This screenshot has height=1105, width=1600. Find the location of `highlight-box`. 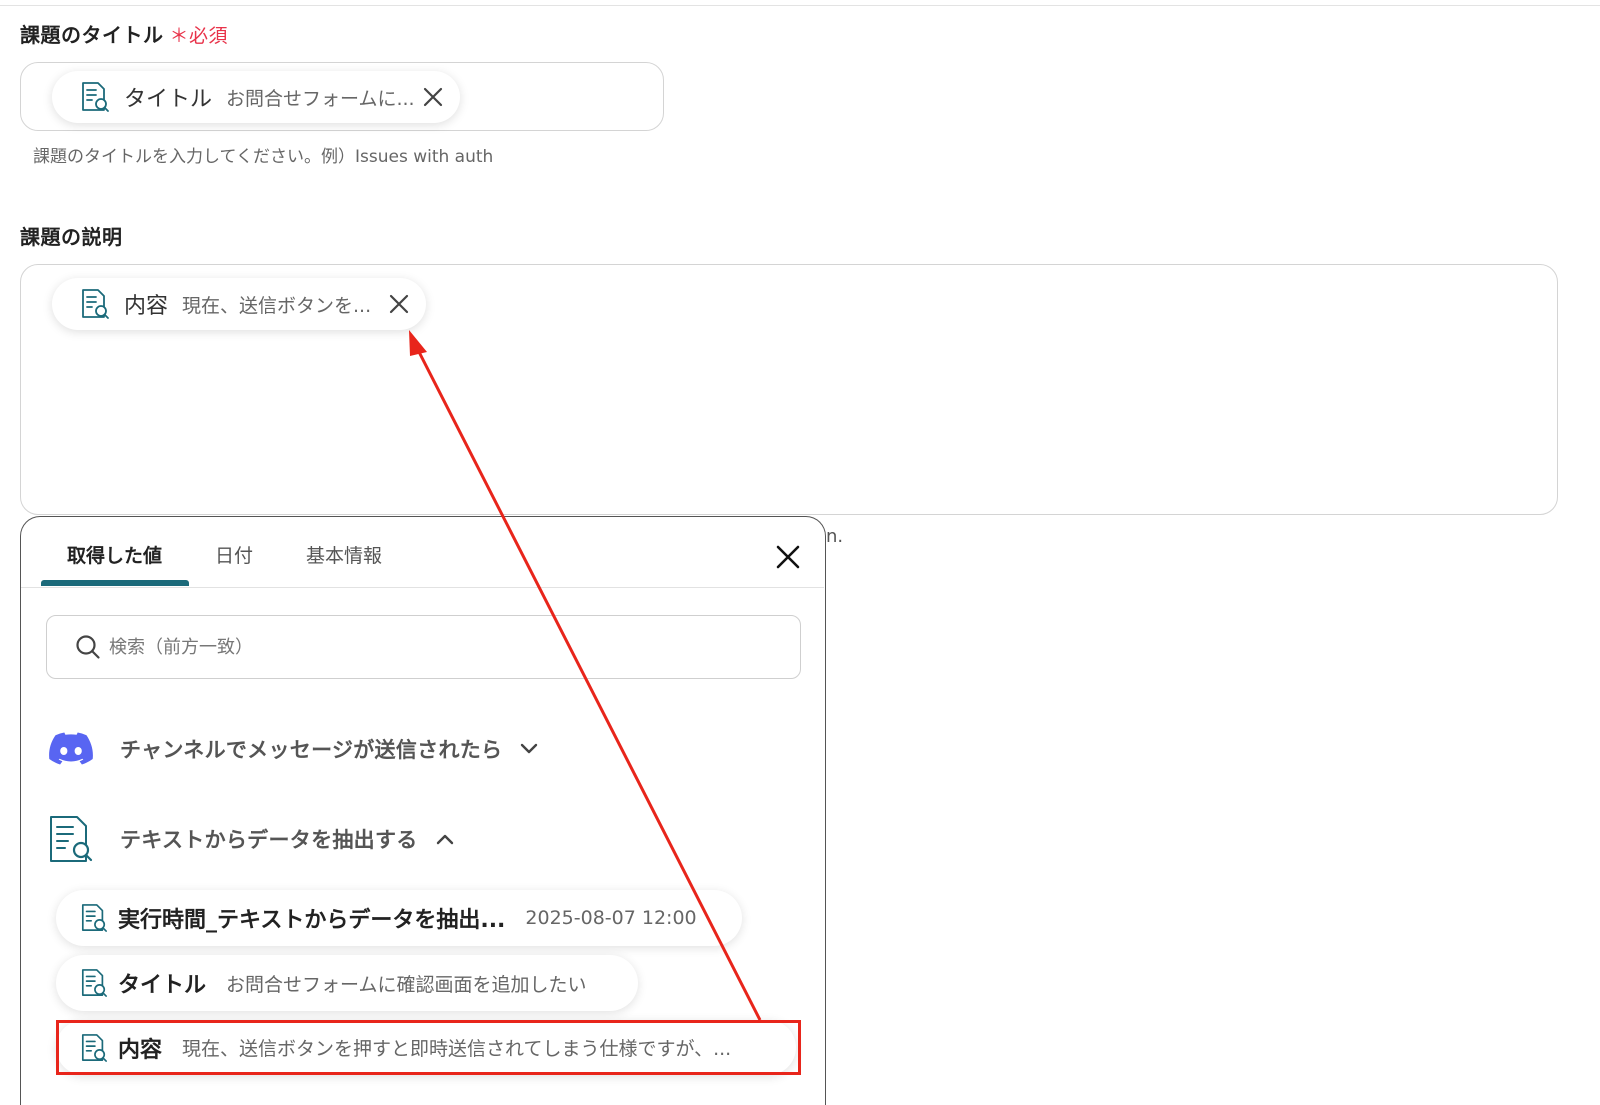

highlight-box is located at coordinates (428, 1047).